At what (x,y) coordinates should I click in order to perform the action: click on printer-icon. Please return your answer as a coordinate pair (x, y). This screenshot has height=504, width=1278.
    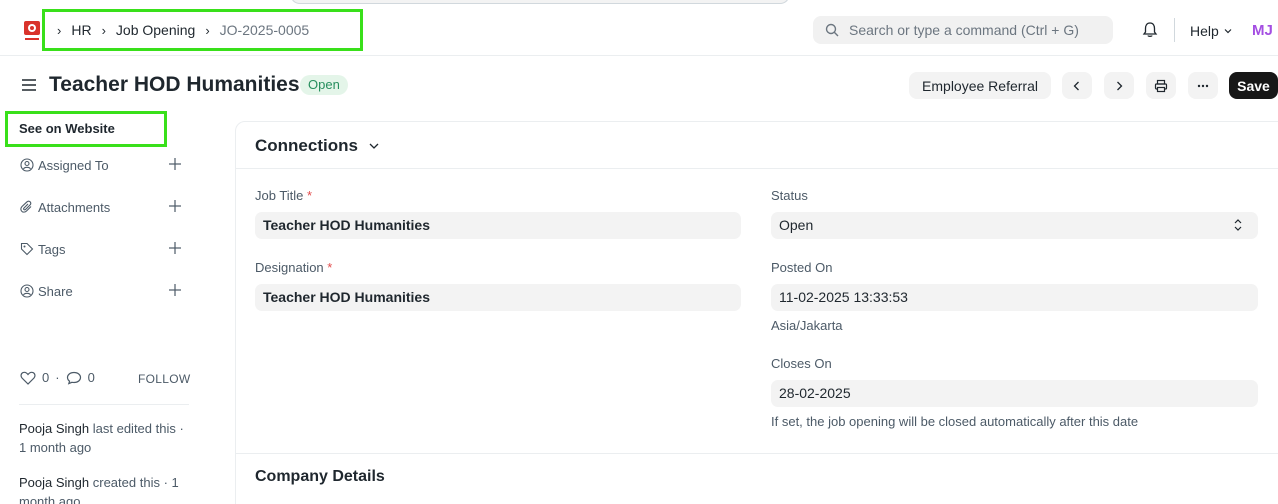
    Looking at the image, I should click on (1161, 85).